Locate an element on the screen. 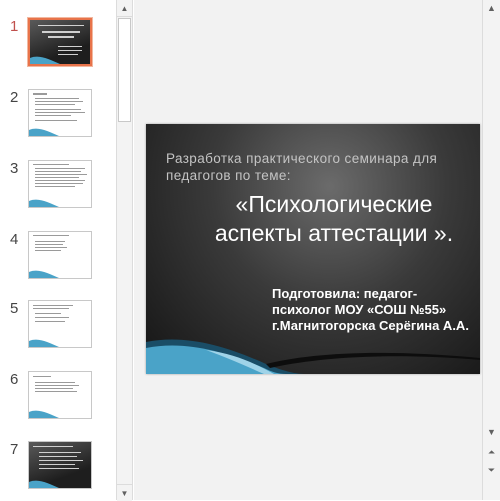 This screenshot has width=500, height=501. thumbnail-item-1: 1 is located at coordinates (58, 48).